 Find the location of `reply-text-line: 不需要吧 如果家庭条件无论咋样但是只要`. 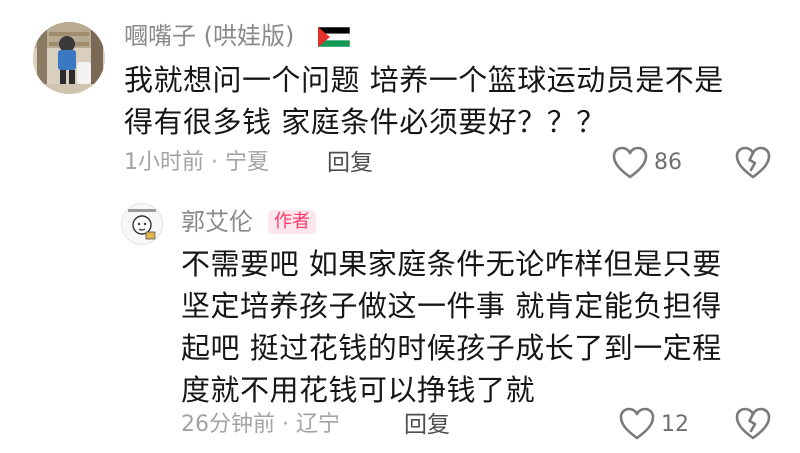

reply-text-line: 不需要吧 如果家庭条件无论咋样但是只要 is located at coordinates (451, 264).